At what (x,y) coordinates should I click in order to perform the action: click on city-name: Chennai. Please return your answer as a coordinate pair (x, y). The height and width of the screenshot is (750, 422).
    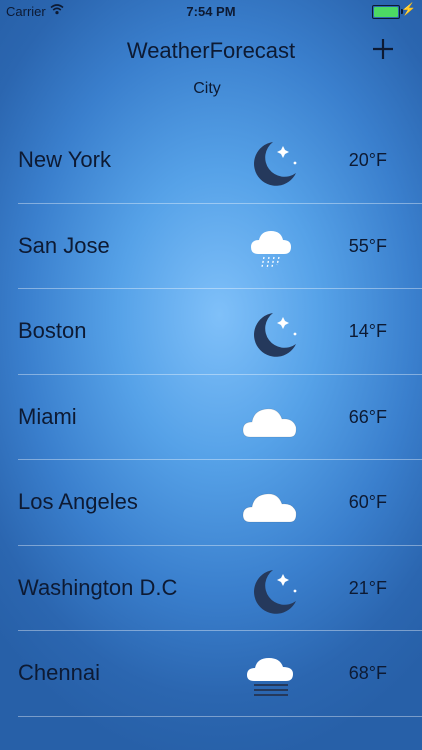
    Looking at the image, I should click on (59, 672).